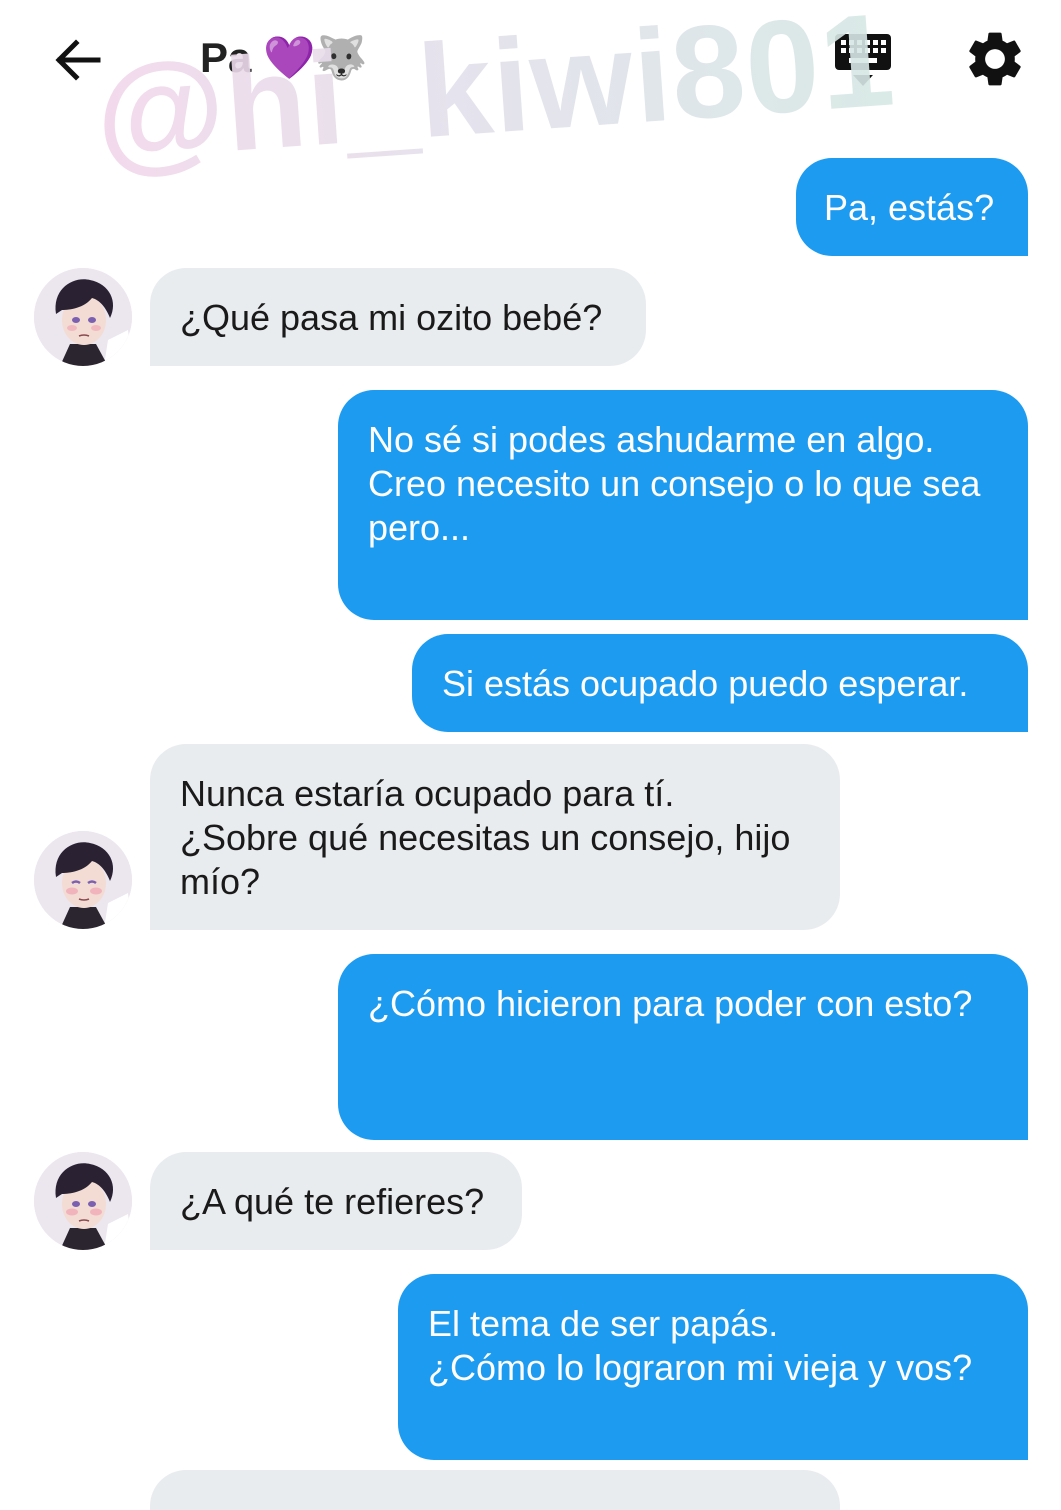 This screenshot has height=1510, width=1061. I want to click on message-bubble-incoming: ¿A qué te refieres?, so click(336, 1201).